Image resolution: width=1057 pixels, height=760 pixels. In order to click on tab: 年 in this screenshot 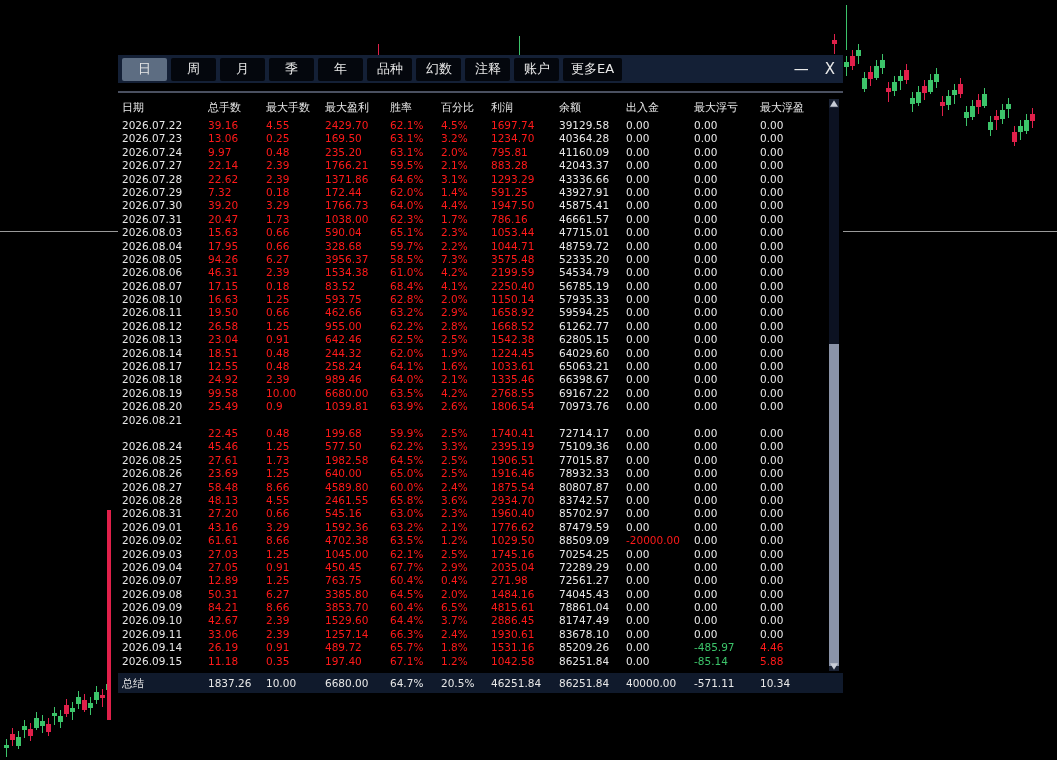, I will do `click(340, 69)`.